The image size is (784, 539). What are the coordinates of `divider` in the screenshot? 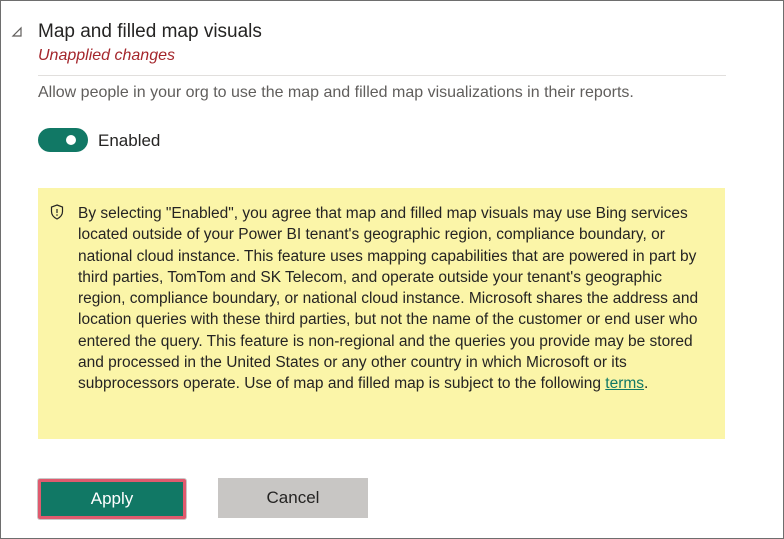 It's located at (382, 75).